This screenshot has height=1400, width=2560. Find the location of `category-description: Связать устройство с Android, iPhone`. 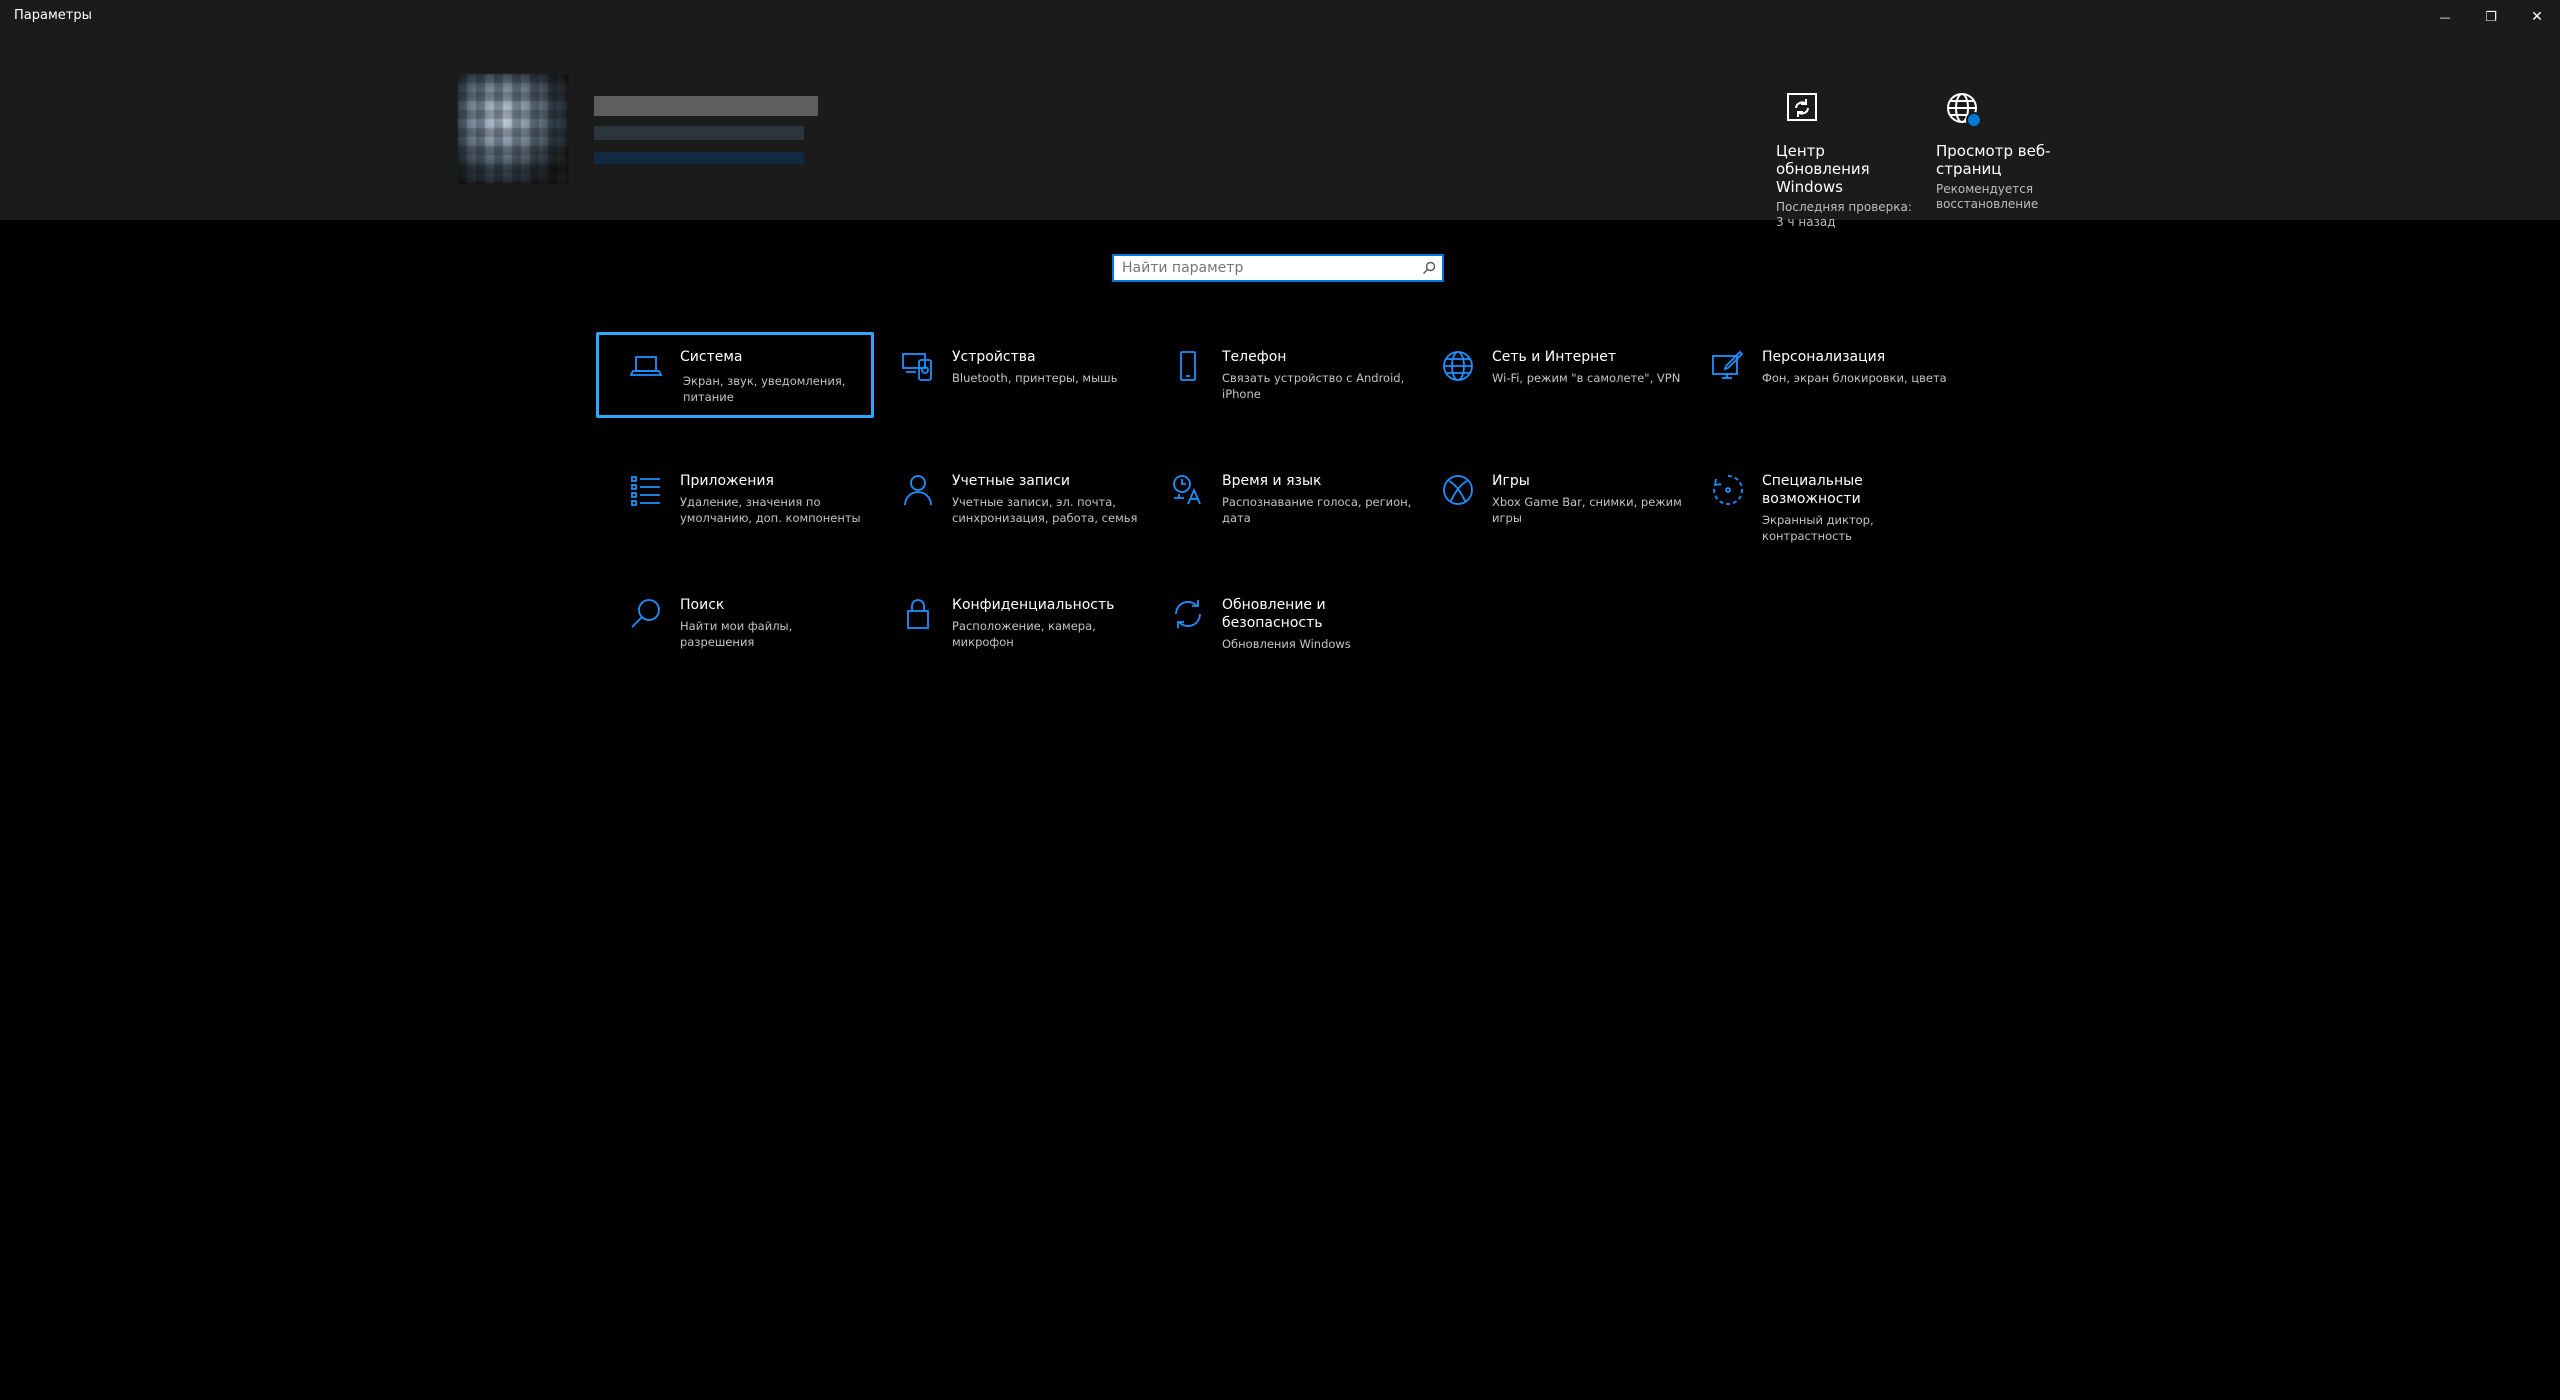

category-description: Связать устройство с Android, iPhone is located at coordinates (1313, 386).